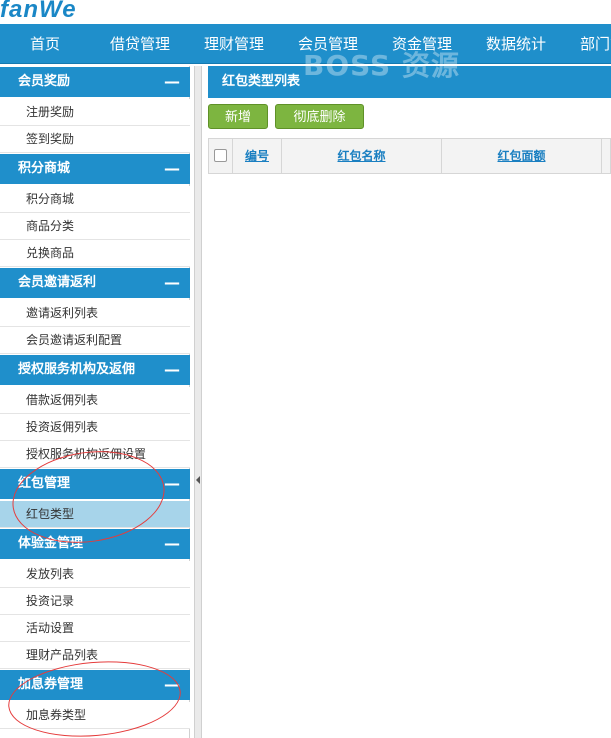 Image resolution: width=611 pixels, height=738 pixels. Describe the element at coordinates (95, 340) in the screenshot. I see `sidebar-item-invite-rebate-config: 会员邀请返利配置` at that location.